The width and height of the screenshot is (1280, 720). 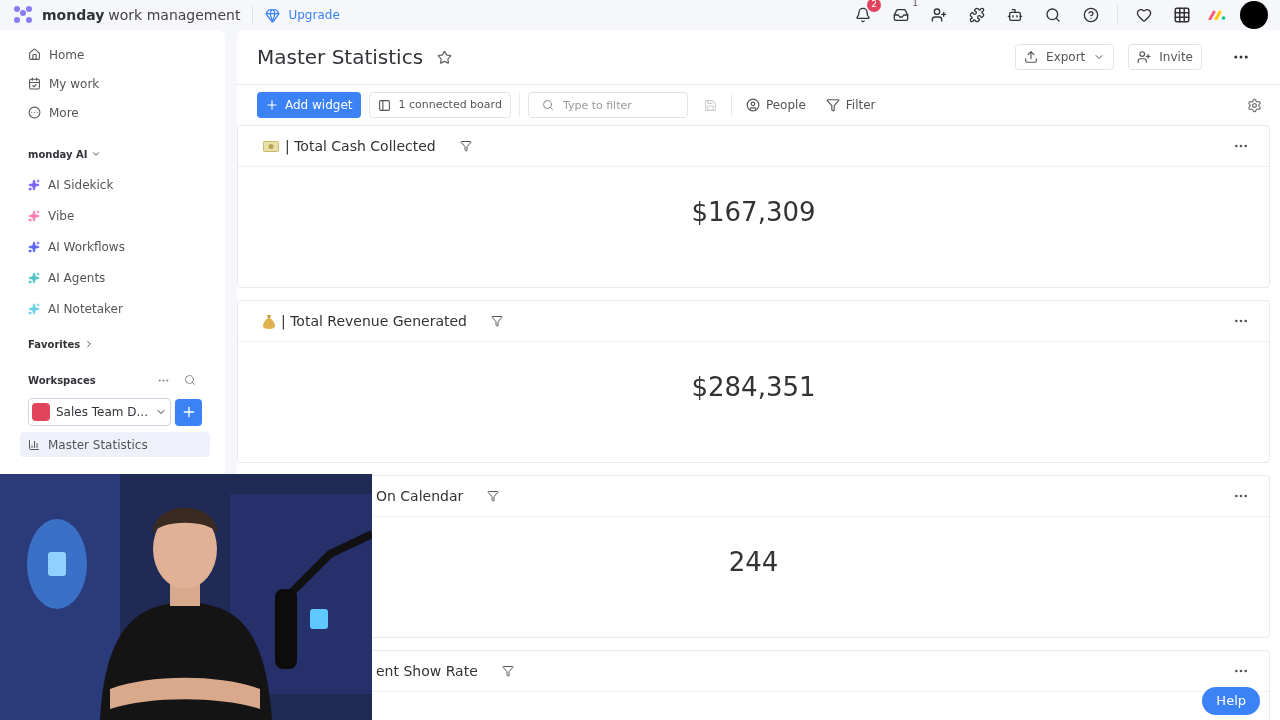 What do you see at coordinates (302, 15) in the screenshot?
I see `upgrade-link: Upgrade` at bounding box center [302, 15].